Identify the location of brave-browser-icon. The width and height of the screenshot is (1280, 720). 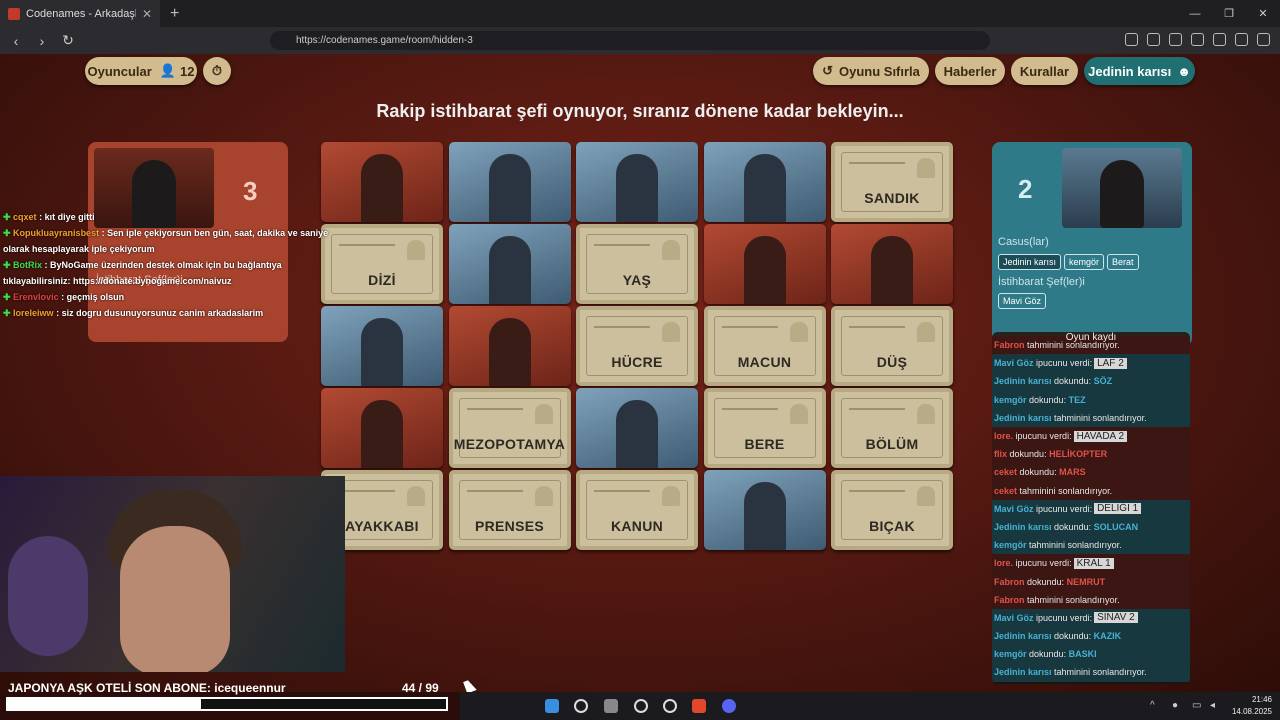
(699, 706).